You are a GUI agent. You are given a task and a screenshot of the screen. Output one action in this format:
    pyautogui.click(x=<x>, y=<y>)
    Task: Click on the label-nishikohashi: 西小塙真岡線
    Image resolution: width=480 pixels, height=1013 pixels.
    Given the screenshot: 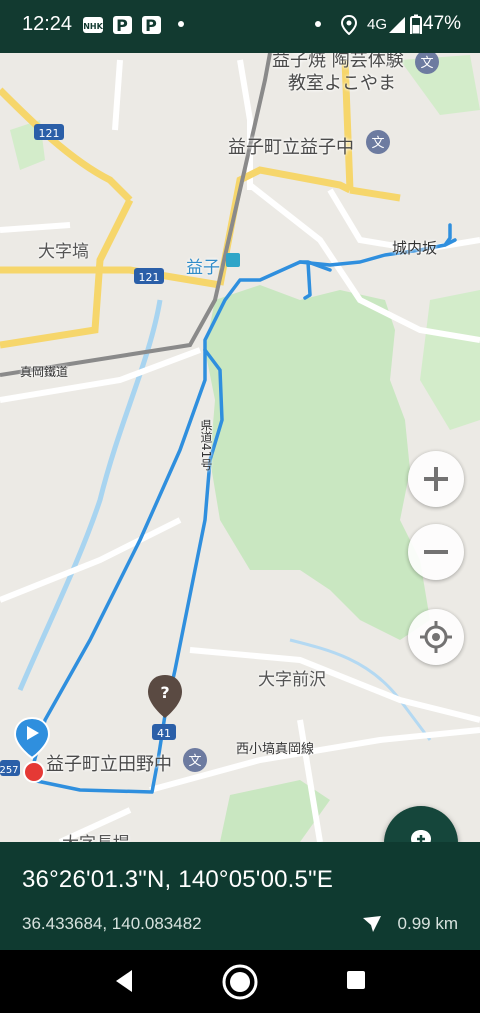 What is the action you would take?
    pyautogui.click(x=275, y=749)
    